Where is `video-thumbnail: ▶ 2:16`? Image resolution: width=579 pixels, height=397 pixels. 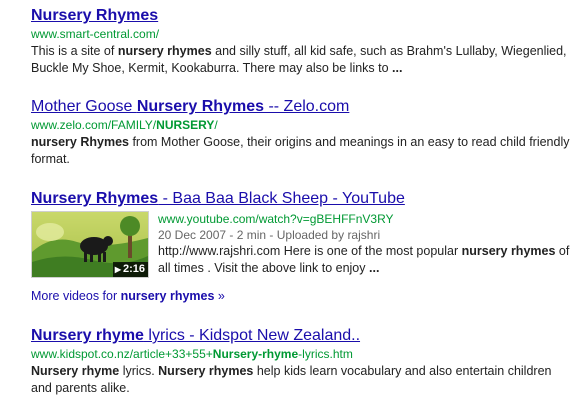 video-thumbnail: ▶ 2:16 is located at coordinates (90, 244).